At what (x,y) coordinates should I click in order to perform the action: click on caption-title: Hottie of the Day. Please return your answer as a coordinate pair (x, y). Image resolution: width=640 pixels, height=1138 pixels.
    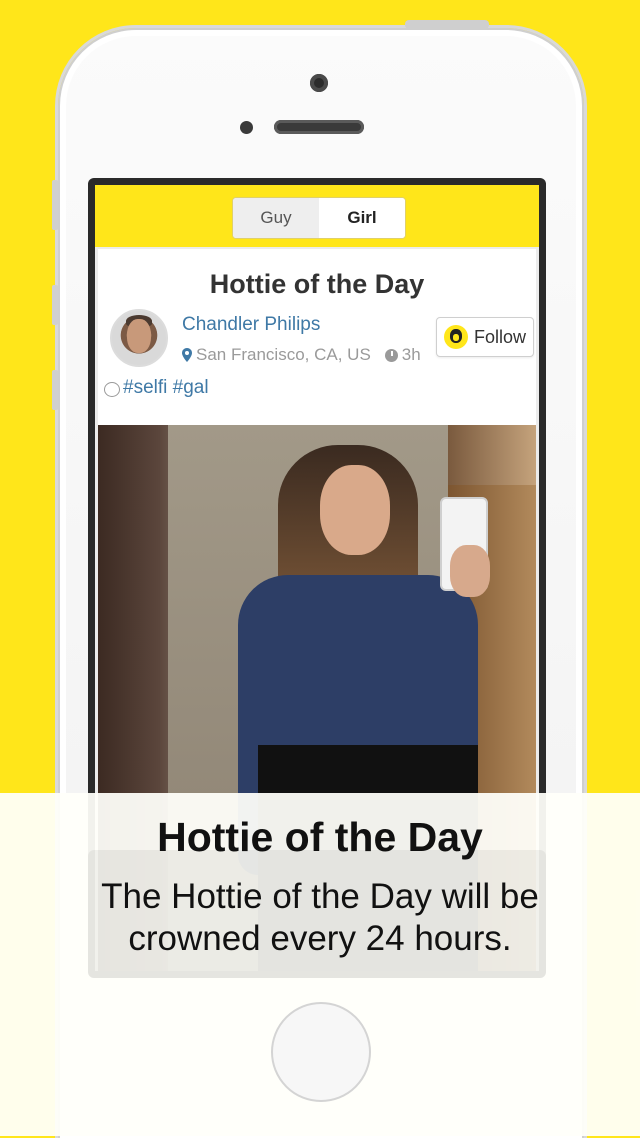
    Looking at the image, I should click on (320, 837).